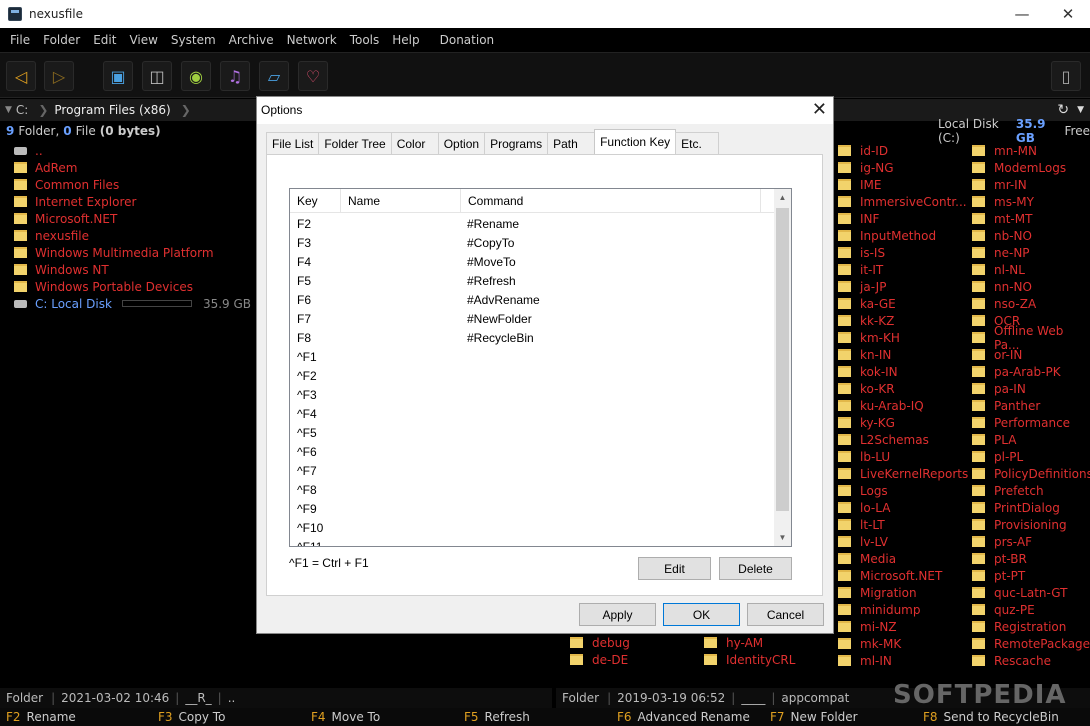 This screenshot has width=1090, height=726. I want to click on list-item: quc-Latn-GT, so click(1019, 592).